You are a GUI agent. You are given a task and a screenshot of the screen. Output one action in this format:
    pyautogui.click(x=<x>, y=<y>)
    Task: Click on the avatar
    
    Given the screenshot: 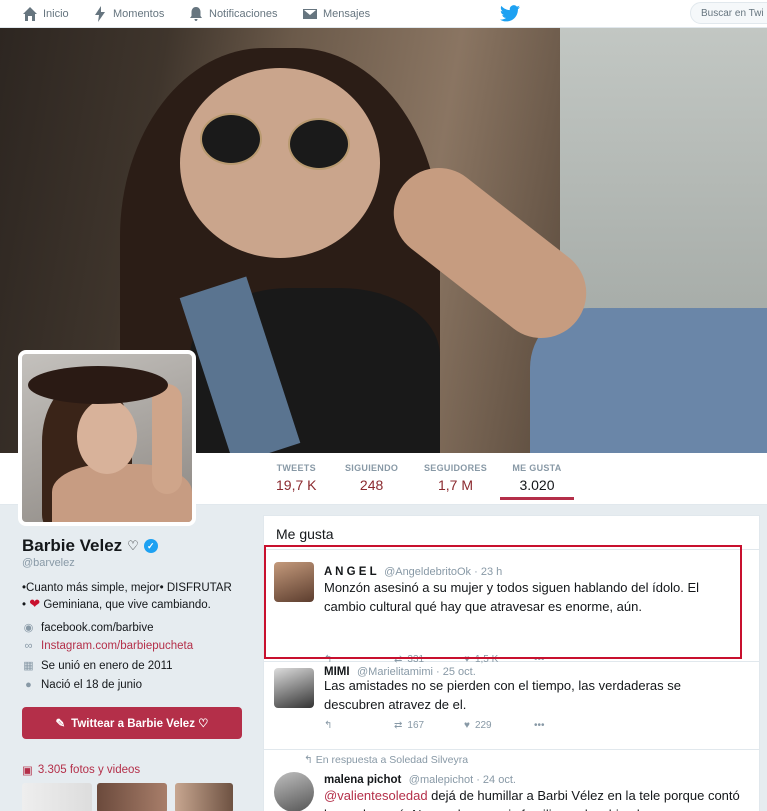 What is the action you would take?
    pyautogui.click(x=107, y=438)
    